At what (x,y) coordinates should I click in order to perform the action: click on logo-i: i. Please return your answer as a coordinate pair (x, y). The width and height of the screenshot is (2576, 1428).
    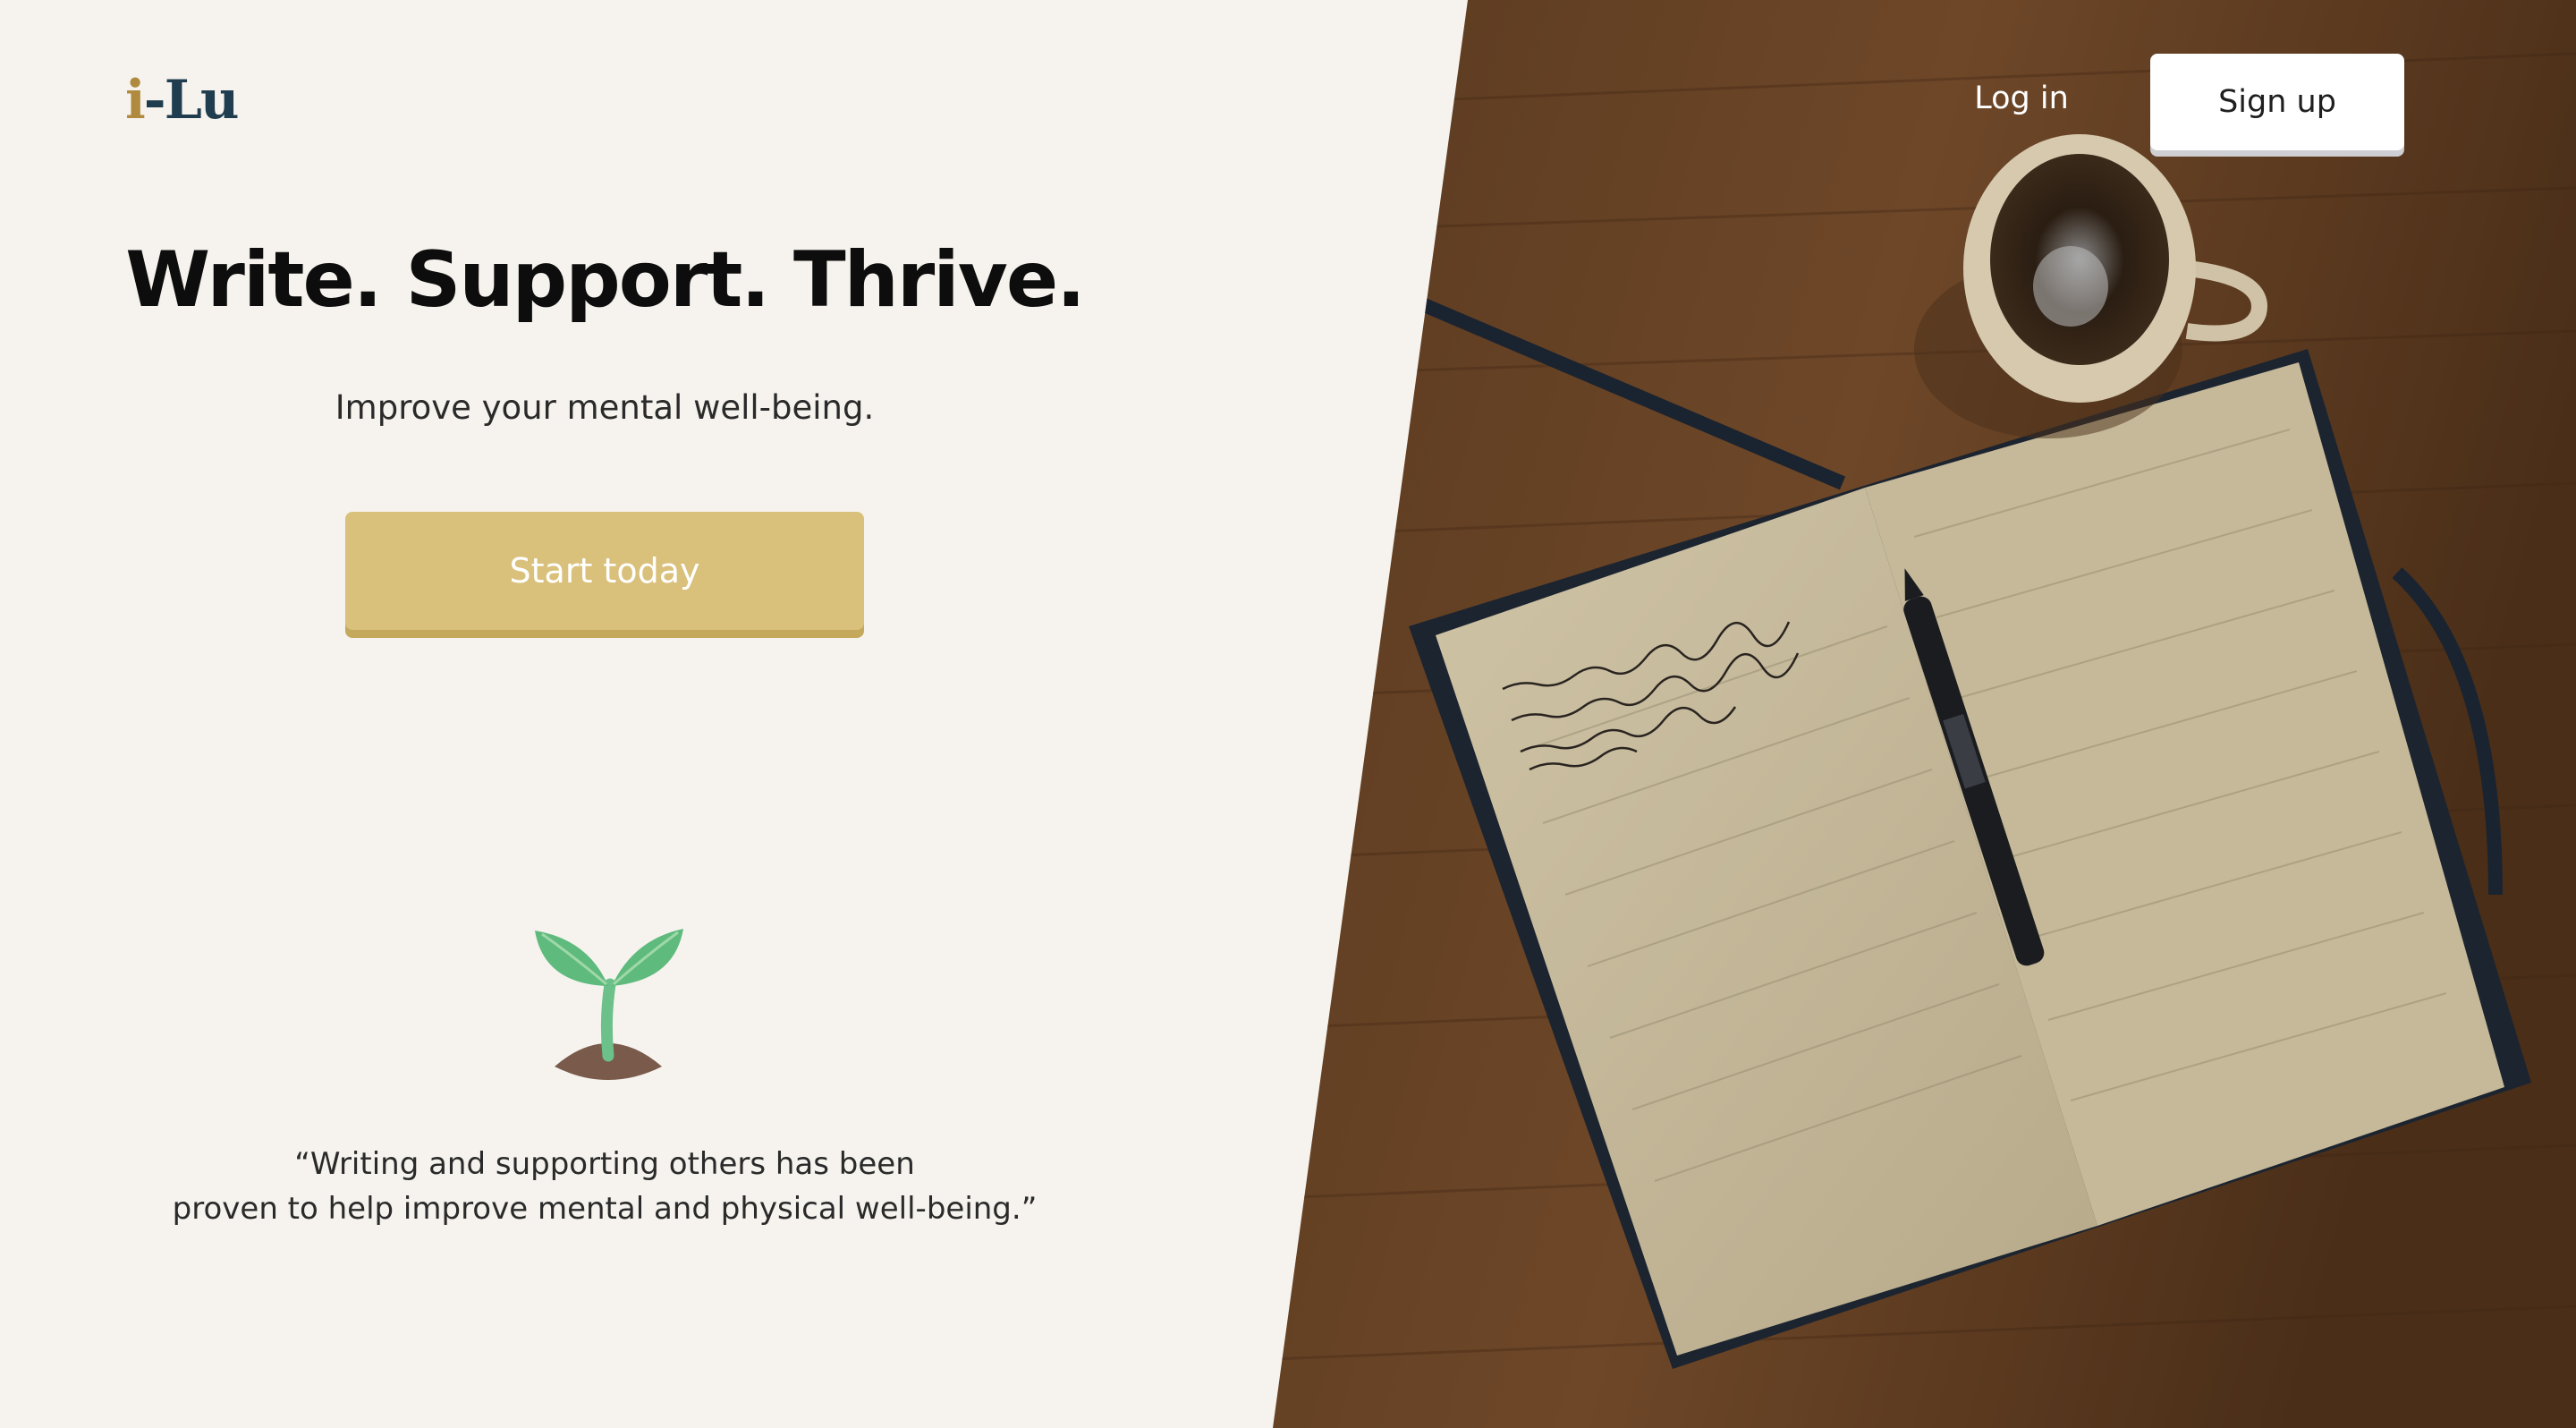
    Looking at the image, I should click on (135, 100).